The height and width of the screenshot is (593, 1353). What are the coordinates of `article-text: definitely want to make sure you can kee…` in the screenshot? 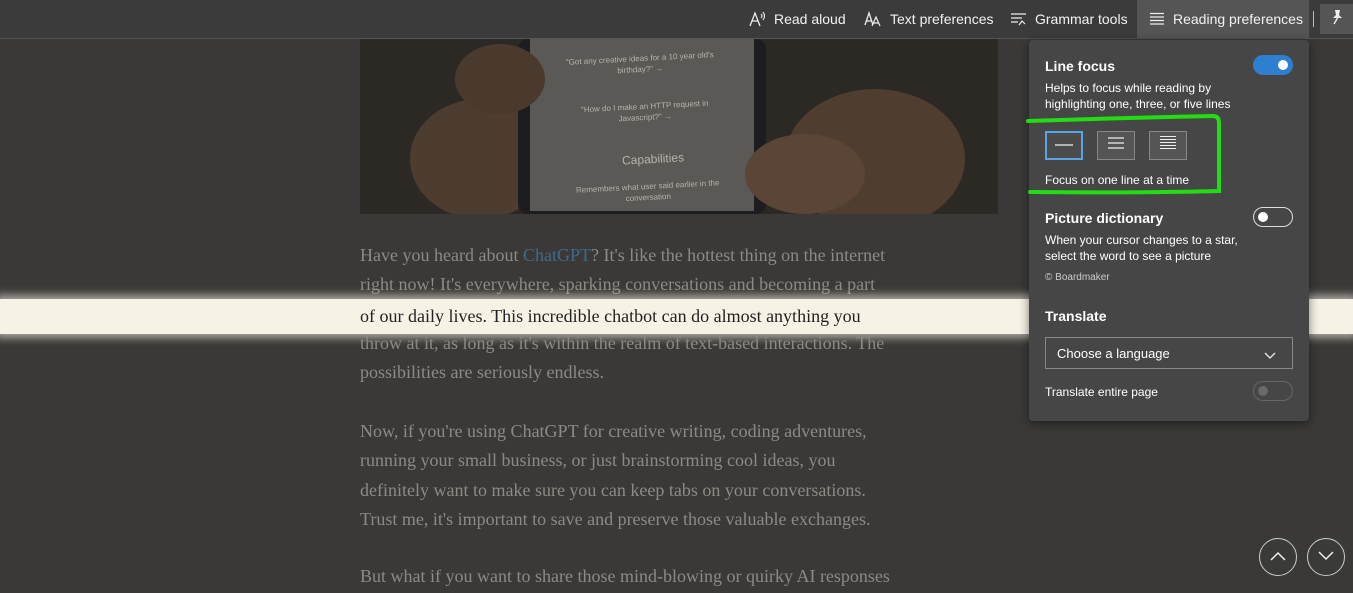 It's located at (613, 489).